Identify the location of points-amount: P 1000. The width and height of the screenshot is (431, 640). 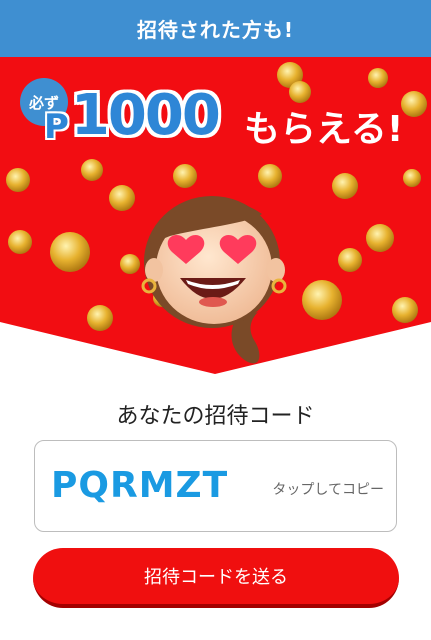
(132, 115).